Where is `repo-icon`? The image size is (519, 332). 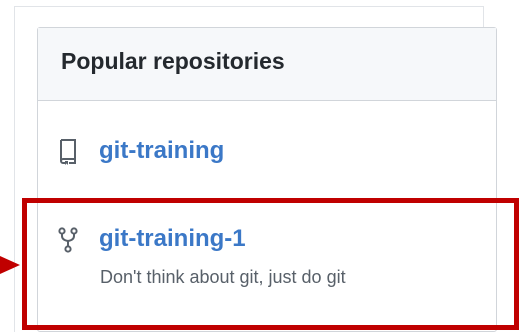 repo-icon is located at coordinates (68, 152).